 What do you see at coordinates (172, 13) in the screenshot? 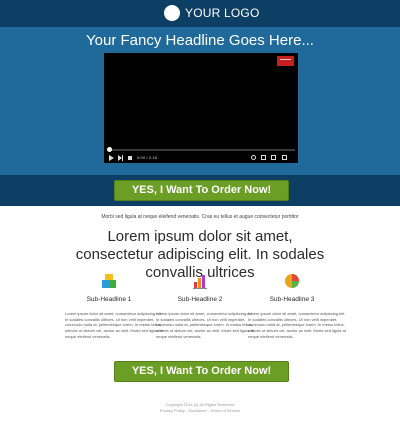
I see `logo-circle-icon` at bounding box center [172, 13].